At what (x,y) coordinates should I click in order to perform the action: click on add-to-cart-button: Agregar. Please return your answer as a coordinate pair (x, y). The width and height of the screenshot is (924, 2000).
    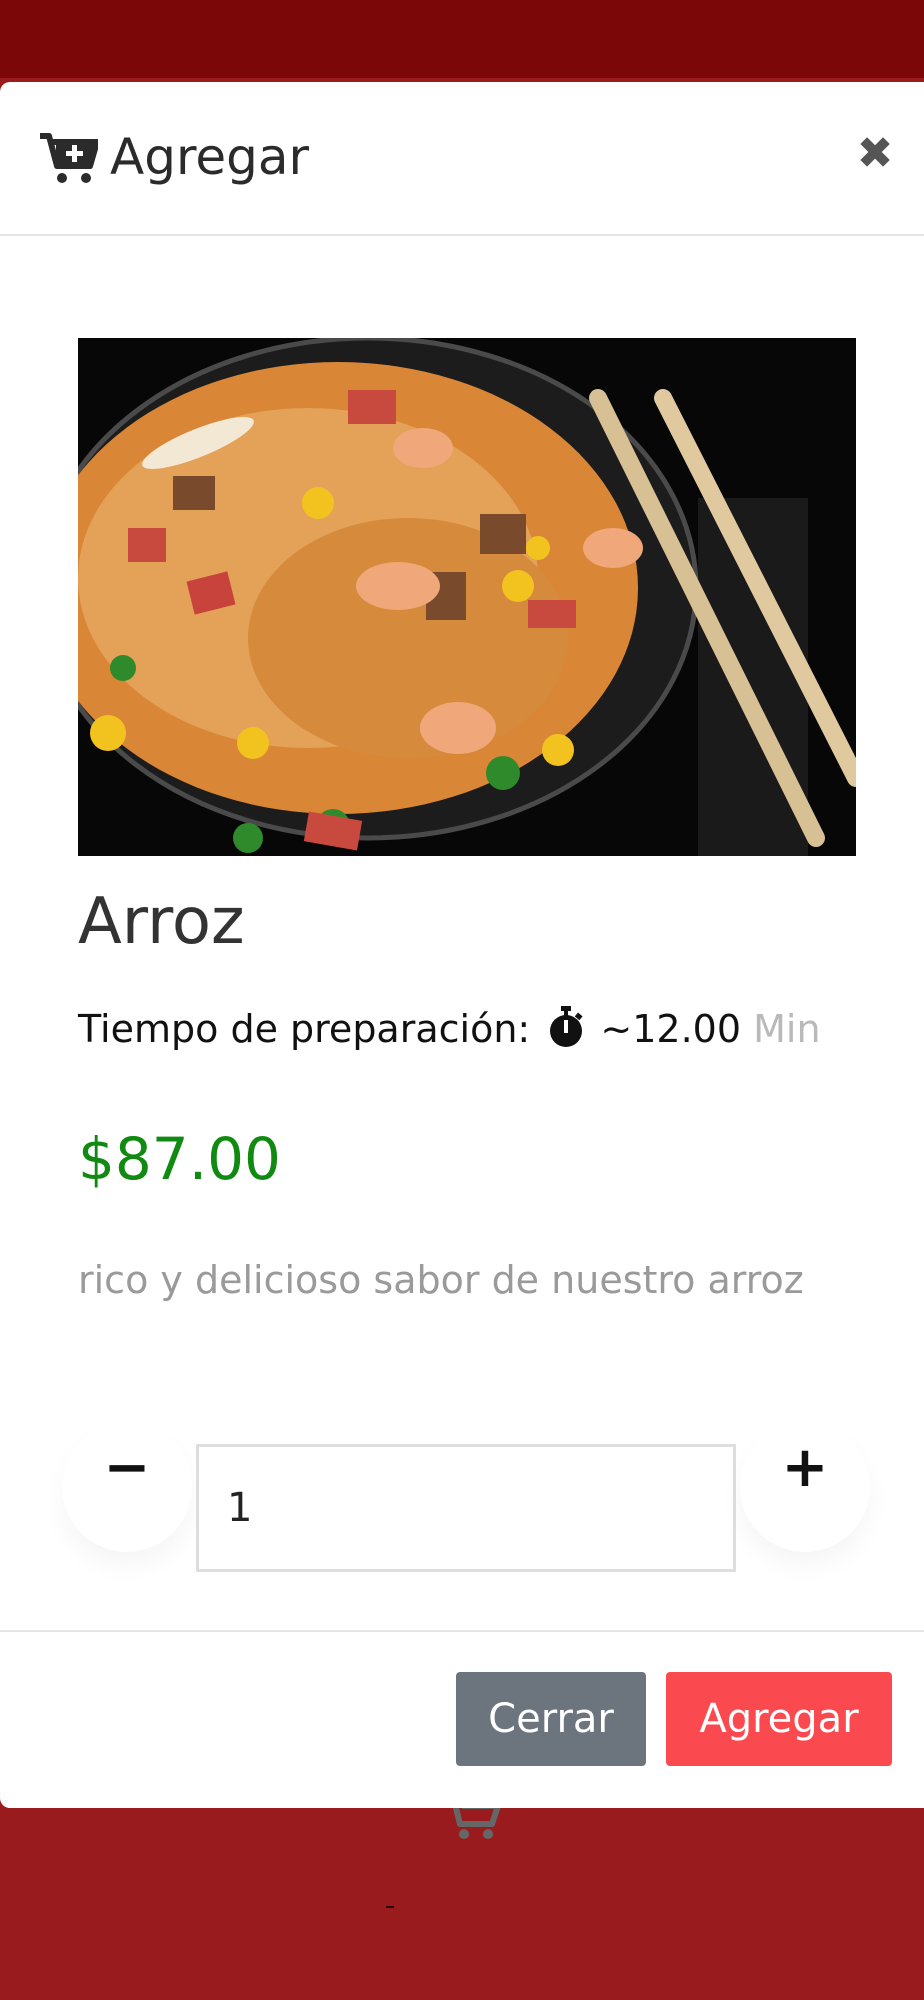
    Looking at the image, I should click on (779, 1719).